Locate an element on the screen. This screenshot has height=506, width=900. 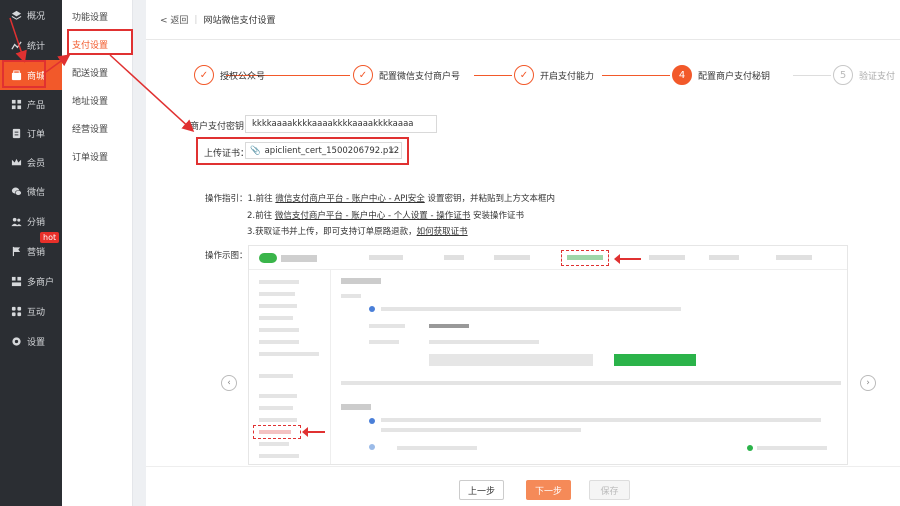
nav-item-interact: 互动 is located at coordinates (31, 311).